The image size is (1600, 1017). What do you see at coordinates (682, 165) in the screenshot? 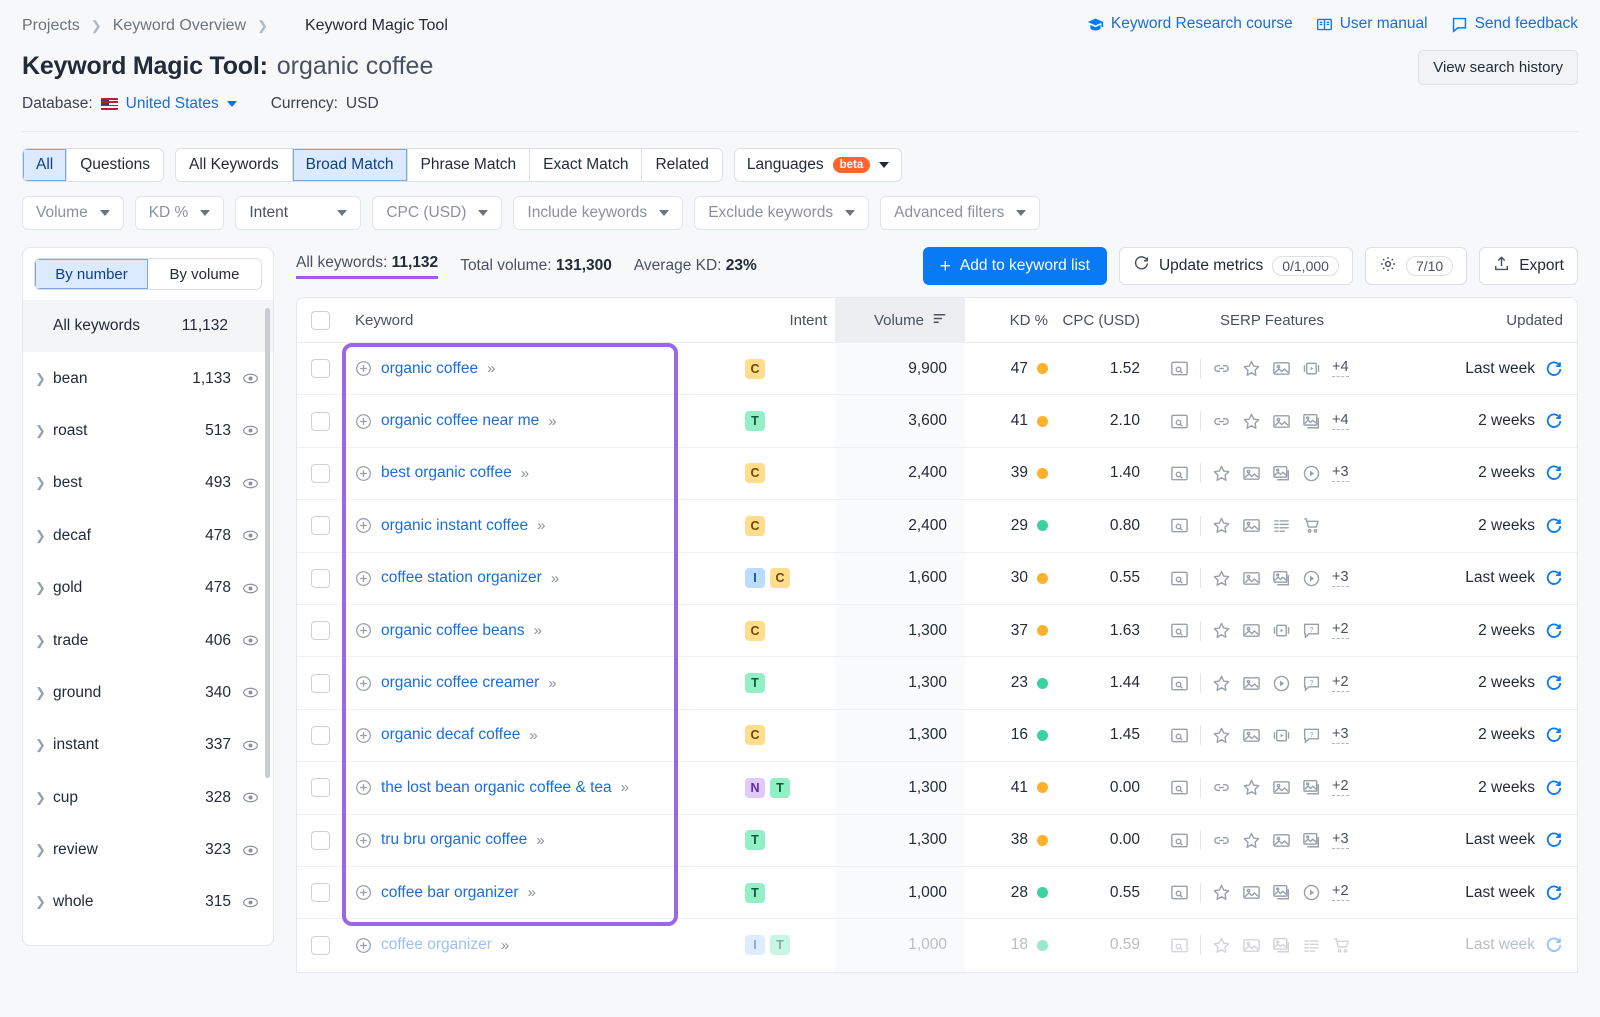
I see `tab-related: Related` at bounding box center [682, 165].